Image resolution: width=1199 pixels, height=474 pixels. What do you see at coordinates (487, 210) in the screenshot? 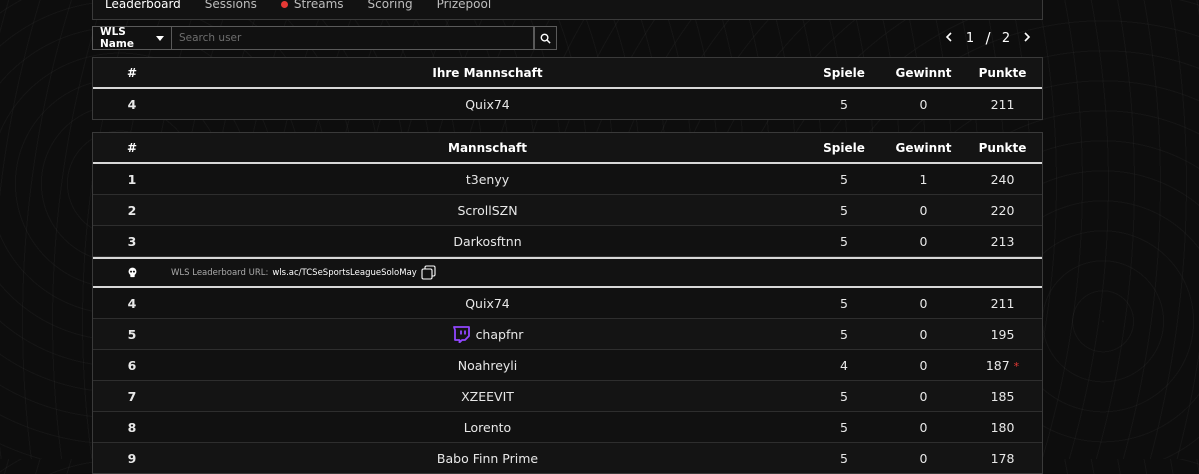
I see `team-cell: ScrollSZN` at bounding box center [487, 210].